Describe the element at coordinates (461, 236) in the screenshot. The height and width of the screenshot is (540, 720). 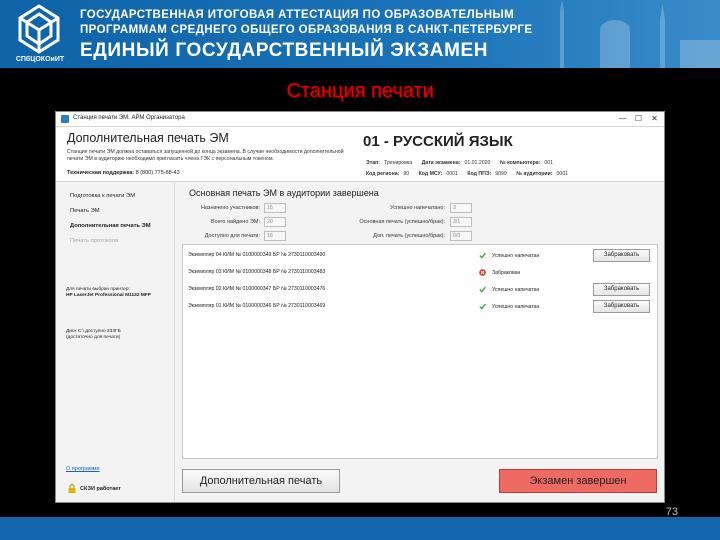
I see `stat-value: 0/0` at that location.